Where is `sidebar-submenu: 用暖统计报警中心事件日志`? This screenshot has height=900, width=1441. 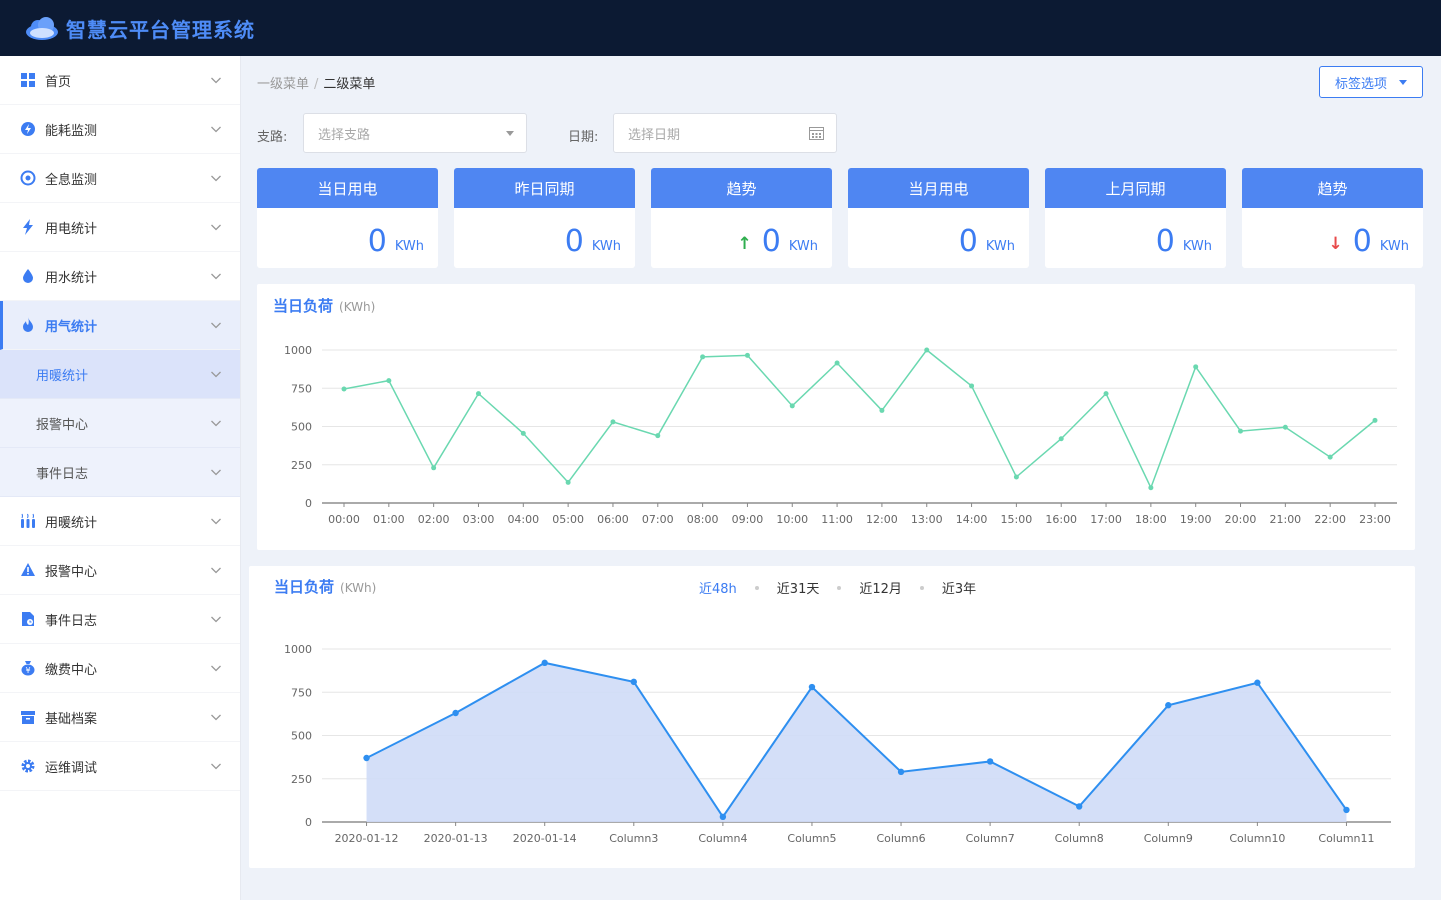 sidebar-submenu: 用暖统计报警中心事件日志 is located at coordinates (120, 423).